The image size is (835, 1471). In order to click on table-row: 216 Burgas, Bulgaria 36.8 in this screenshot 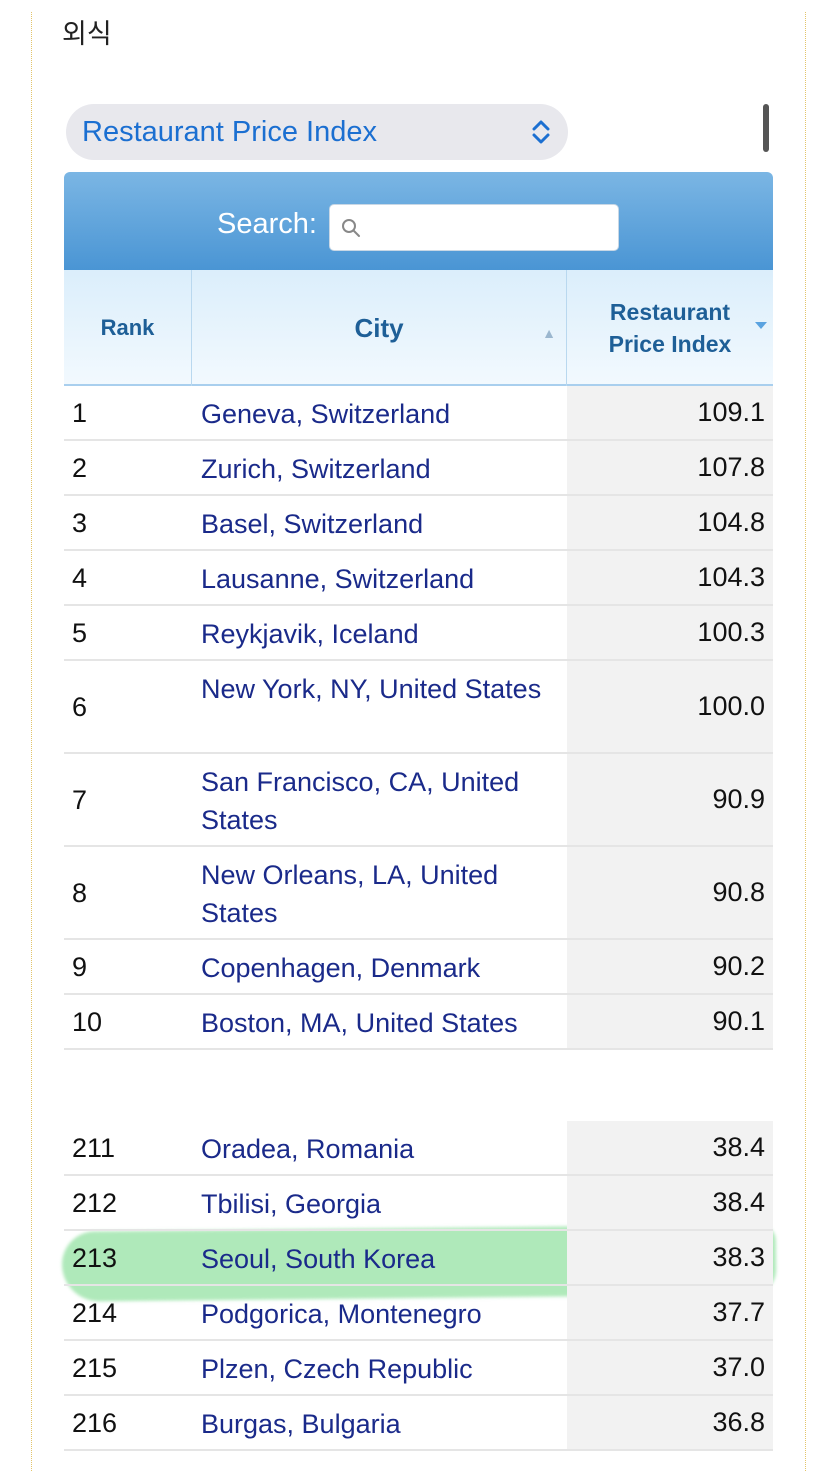, I will do `click(418, 1423)`.